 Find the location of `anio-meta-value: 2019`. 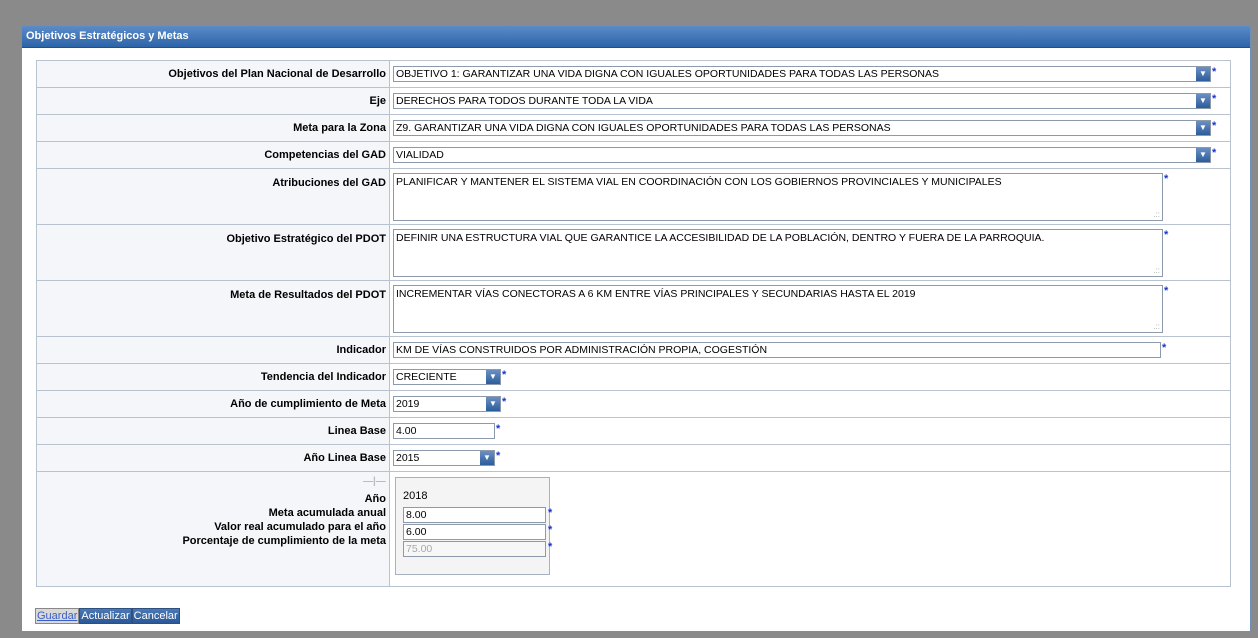

anio-meta-value: 2019 is located at coordinates (408, 404).